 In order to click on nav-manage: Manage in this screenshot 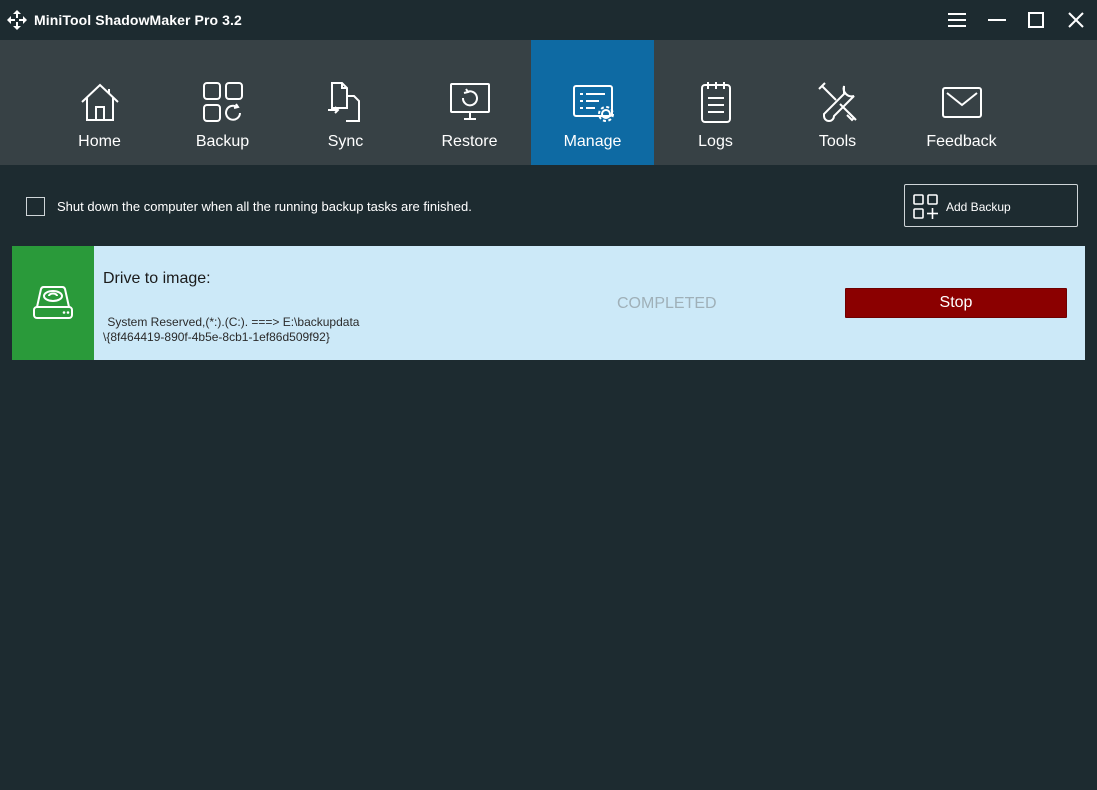, I will do `click(592, 102)`.